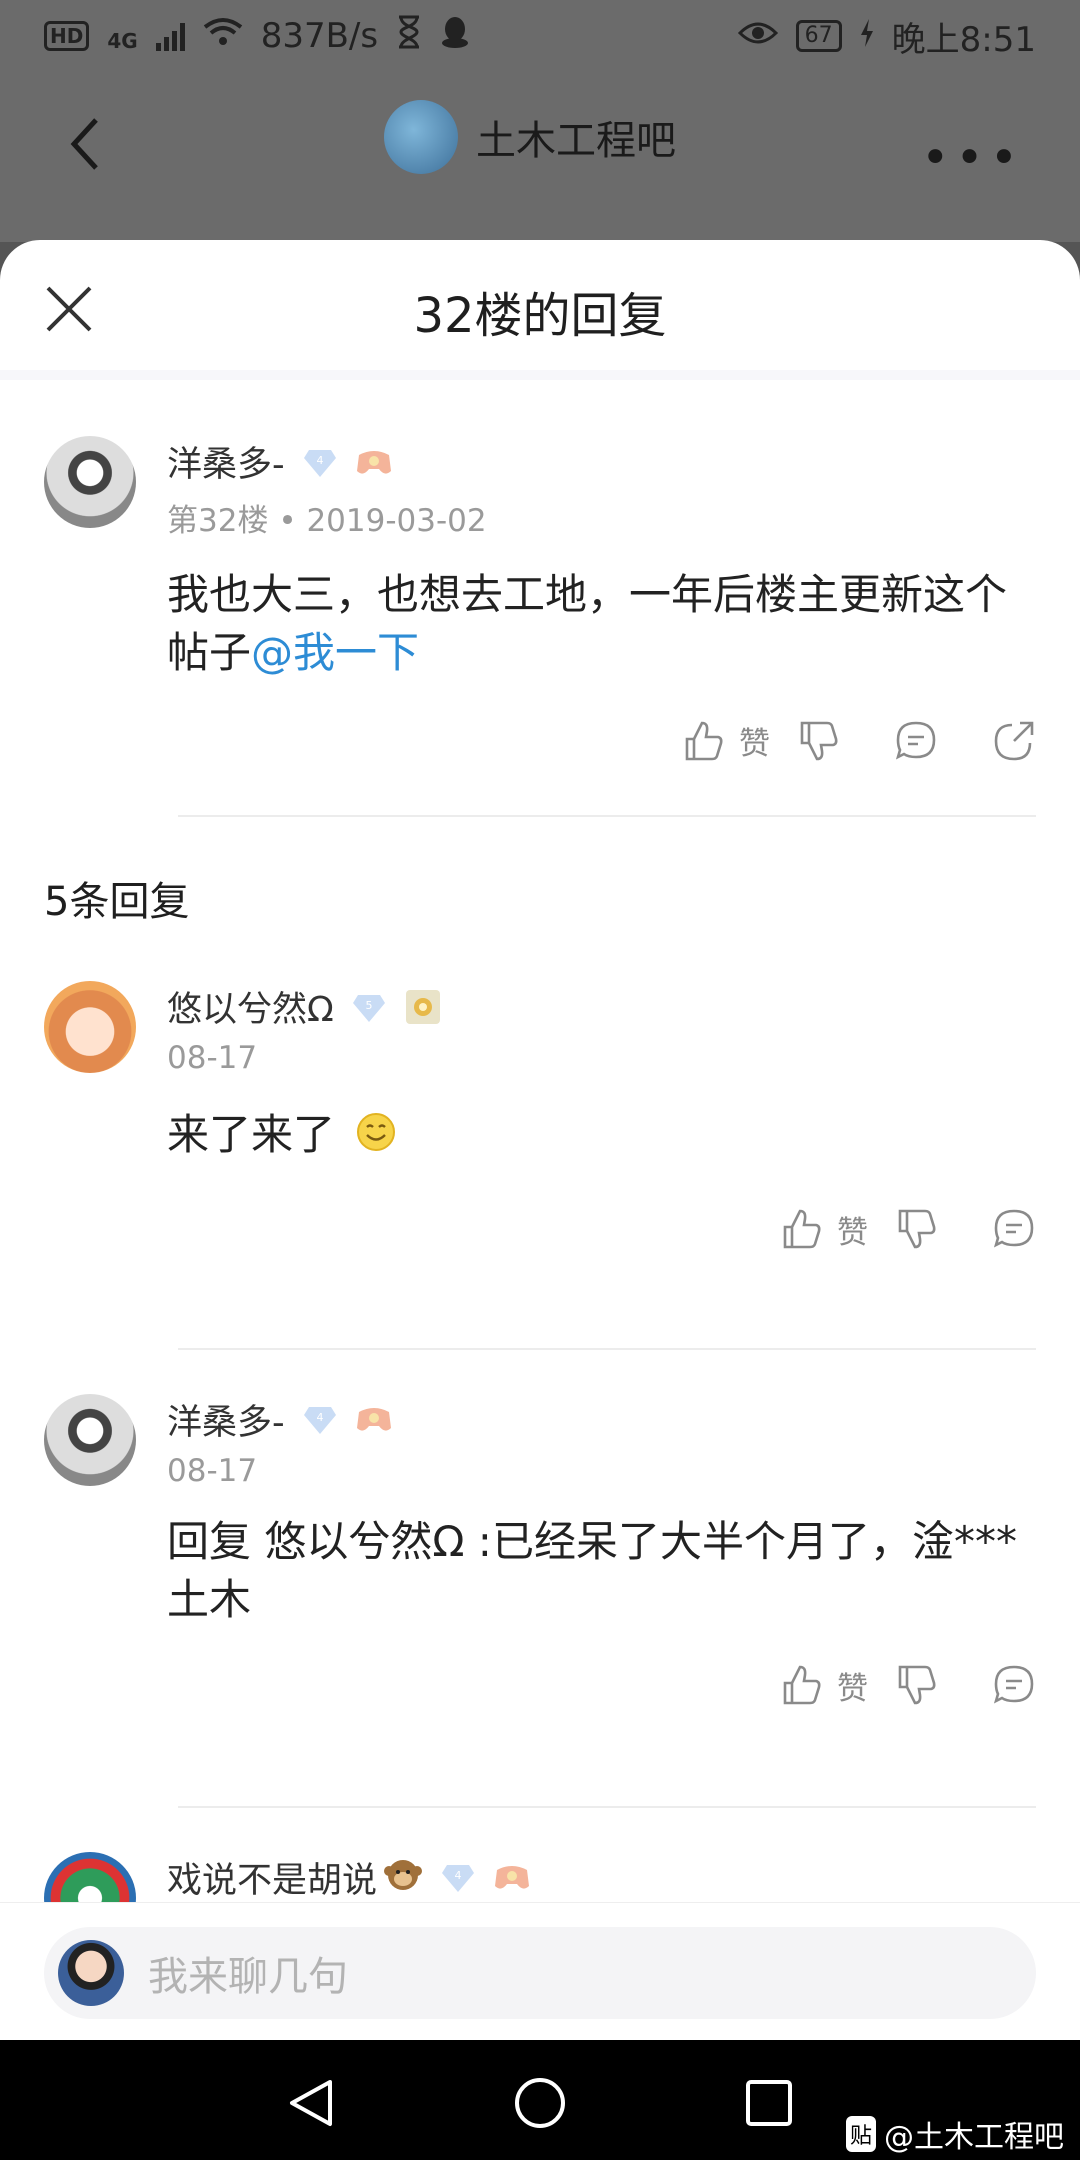  I want to click on smile-emoji-icon, so click(376, 1138).